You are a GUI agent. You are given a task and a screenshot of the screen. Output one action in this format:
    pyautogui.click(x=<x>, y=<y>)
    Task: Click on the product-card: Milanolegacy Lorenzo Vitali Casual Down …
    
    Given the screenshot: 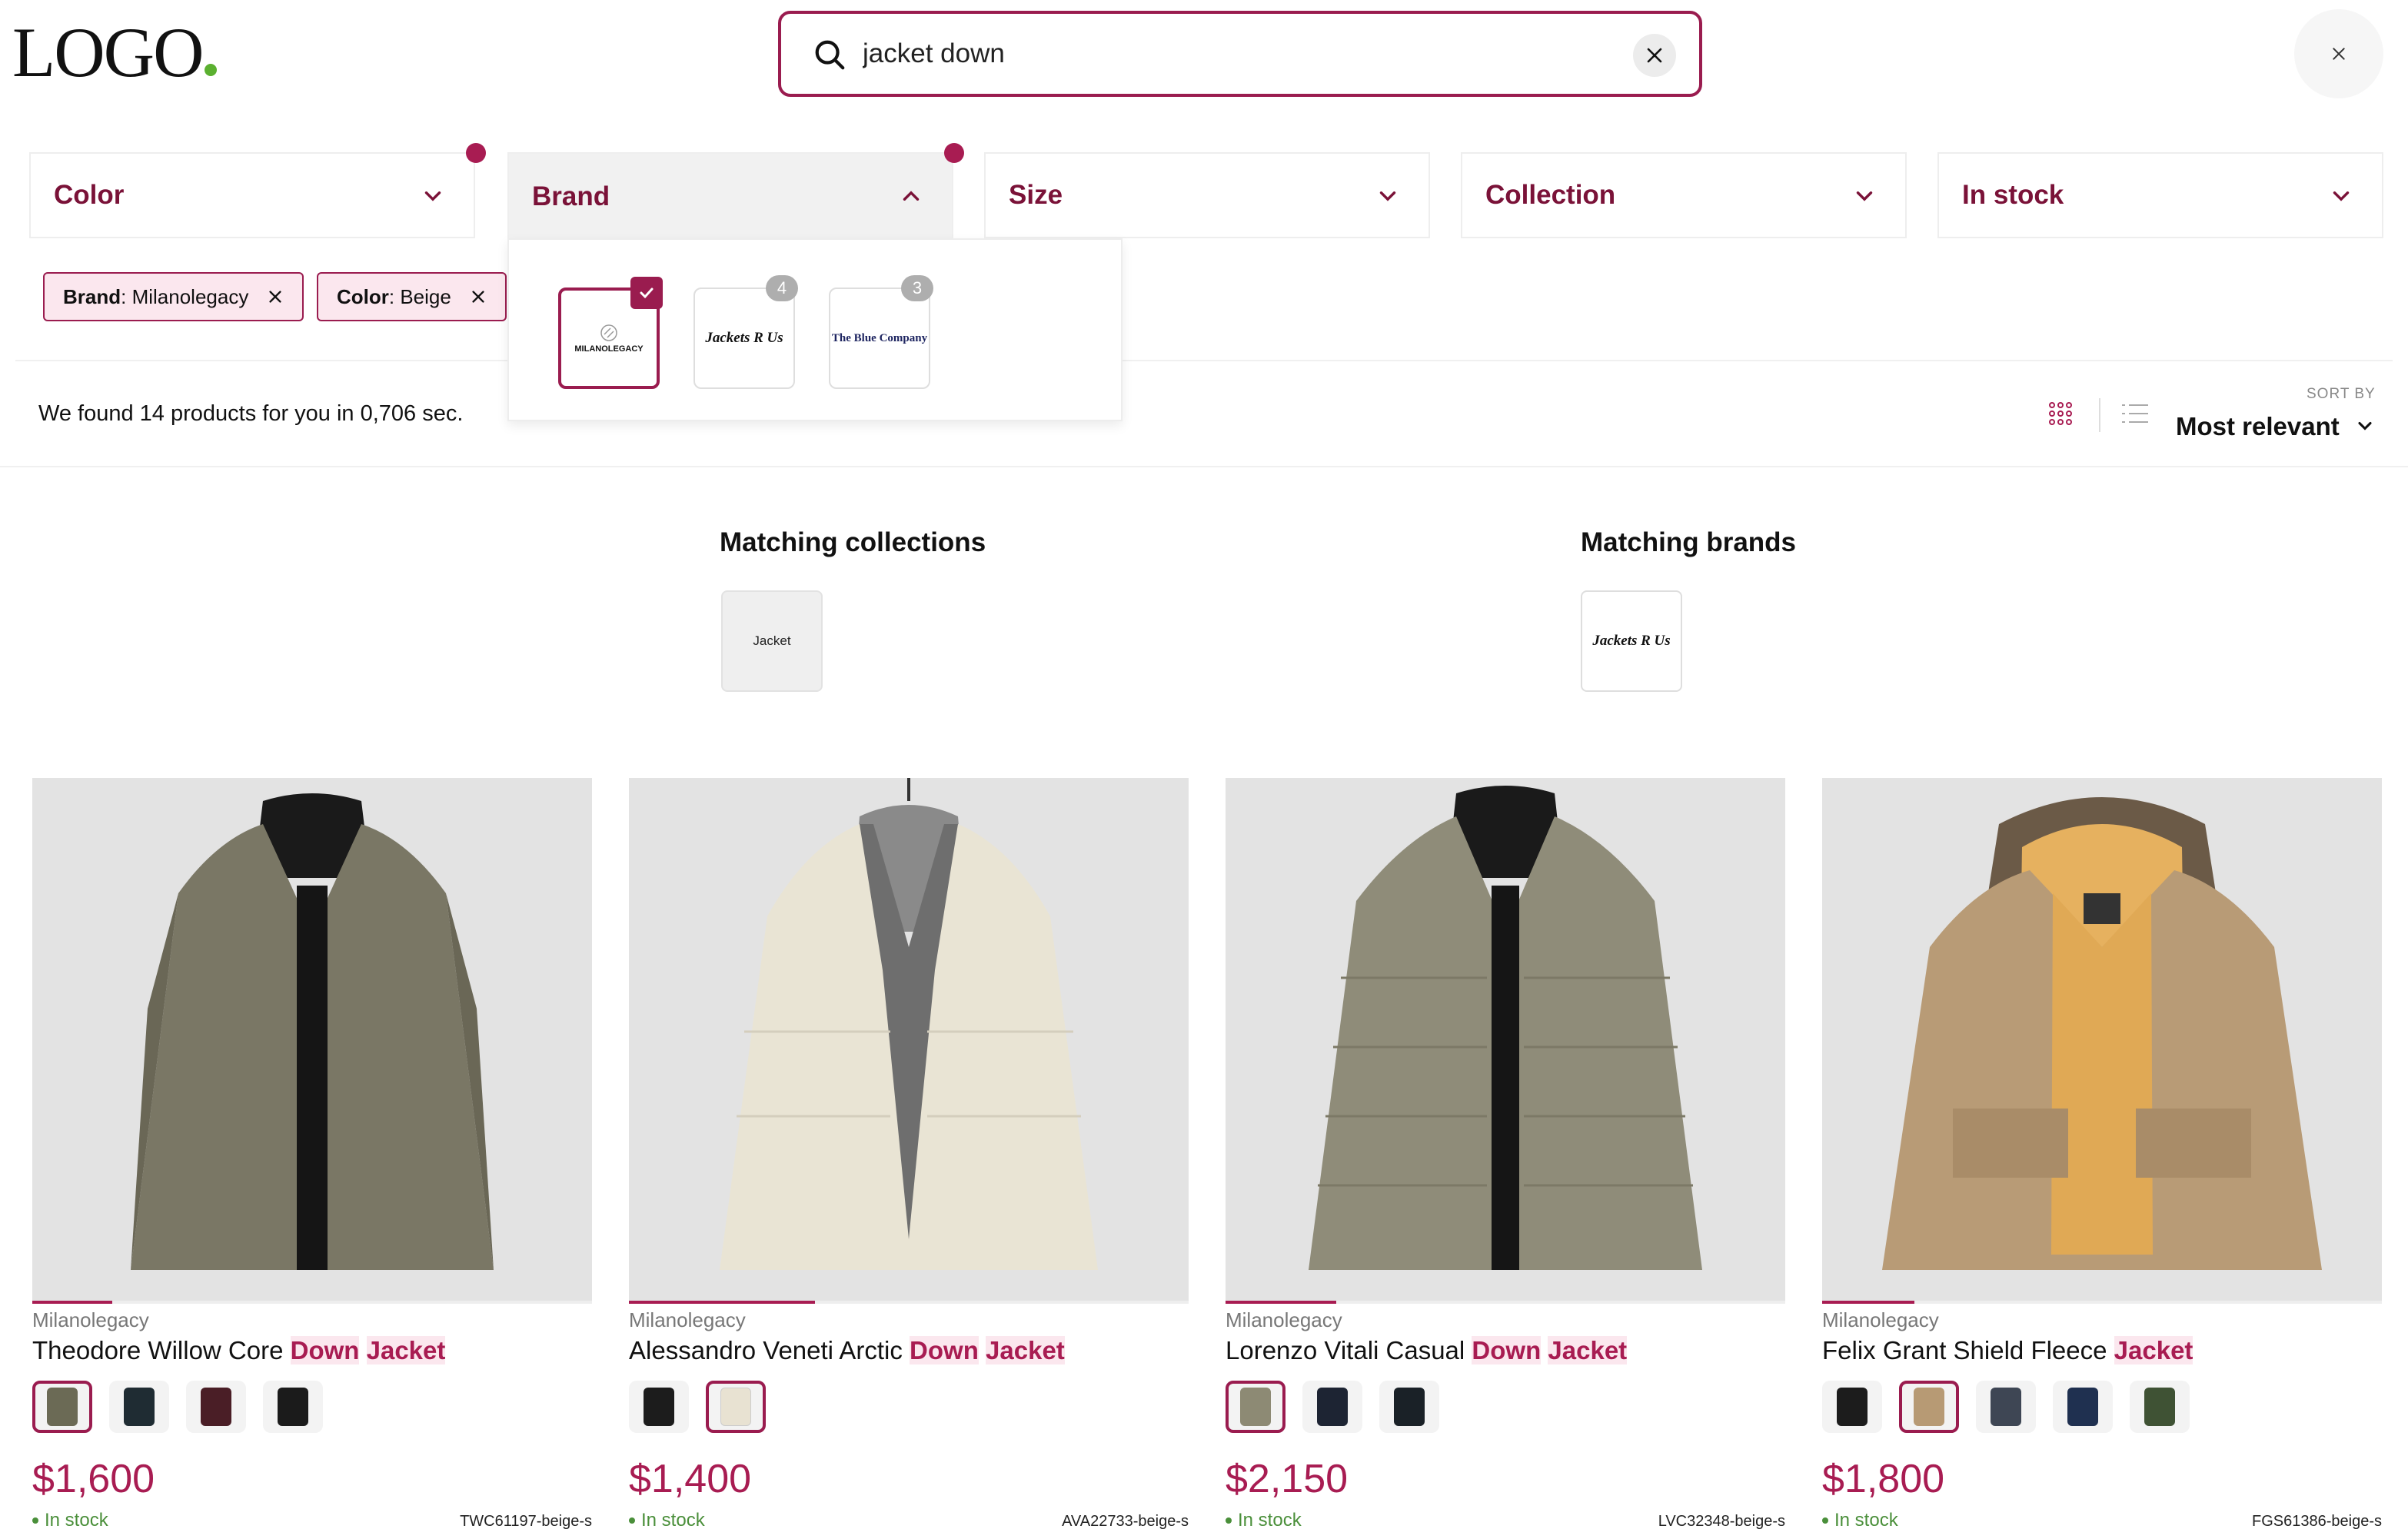 What is the action you would take?
    pyautogui.click(x=1505, y=1158)
    